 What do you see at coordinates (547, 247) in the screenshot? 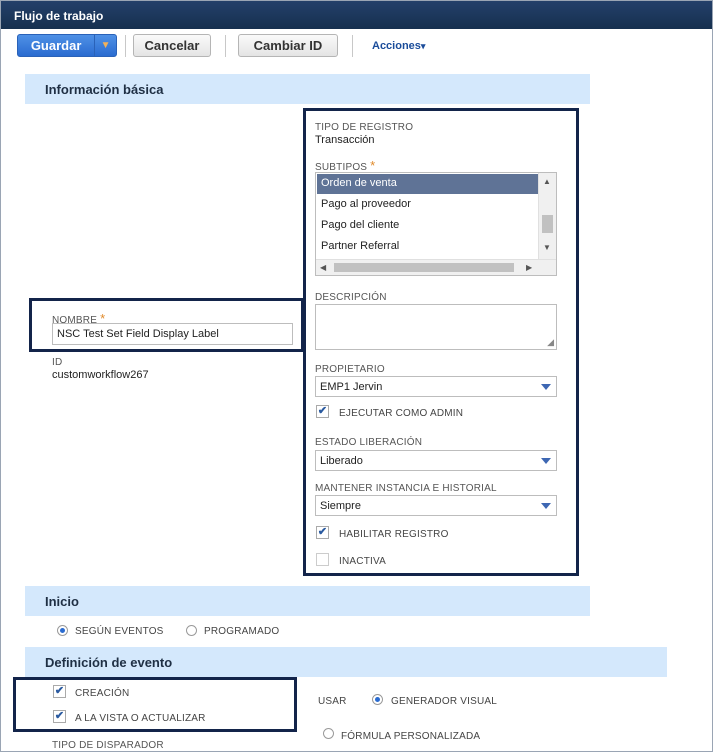
I see `scroll-down-icon: ▼` at bounding box center [547, 247].